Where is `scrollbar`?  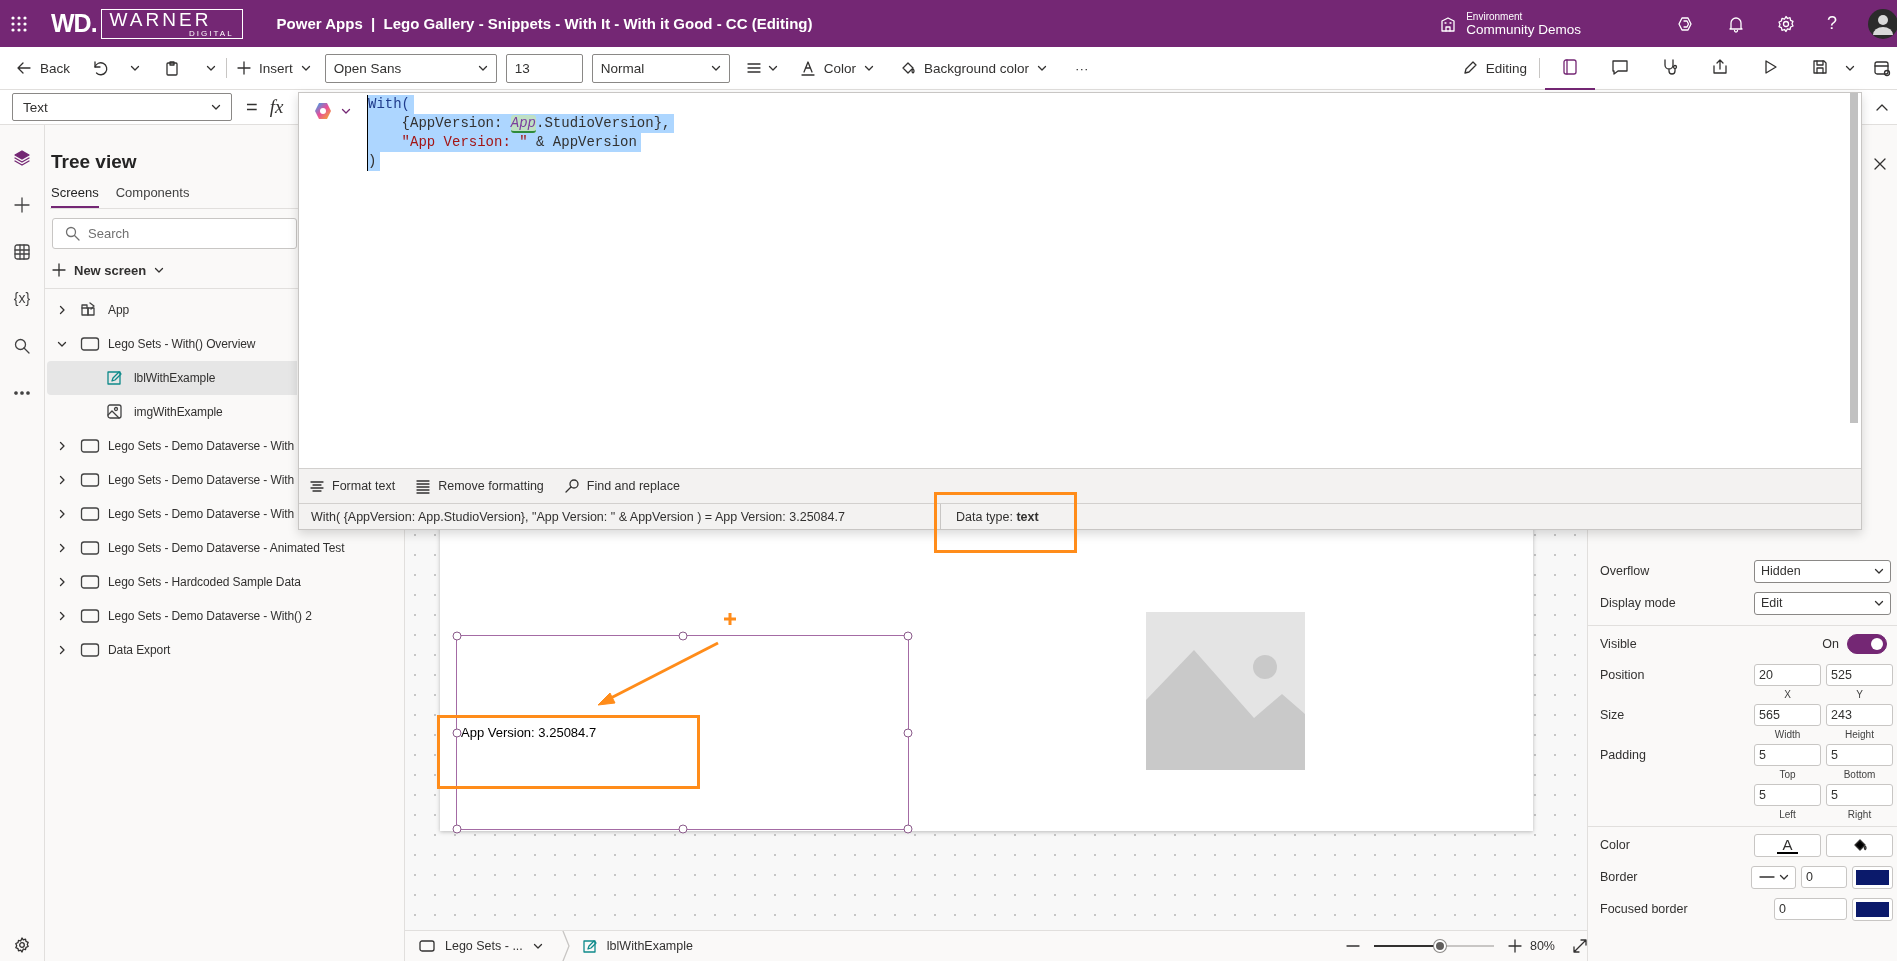 scrollbar is located at coordinates (1854, 258).